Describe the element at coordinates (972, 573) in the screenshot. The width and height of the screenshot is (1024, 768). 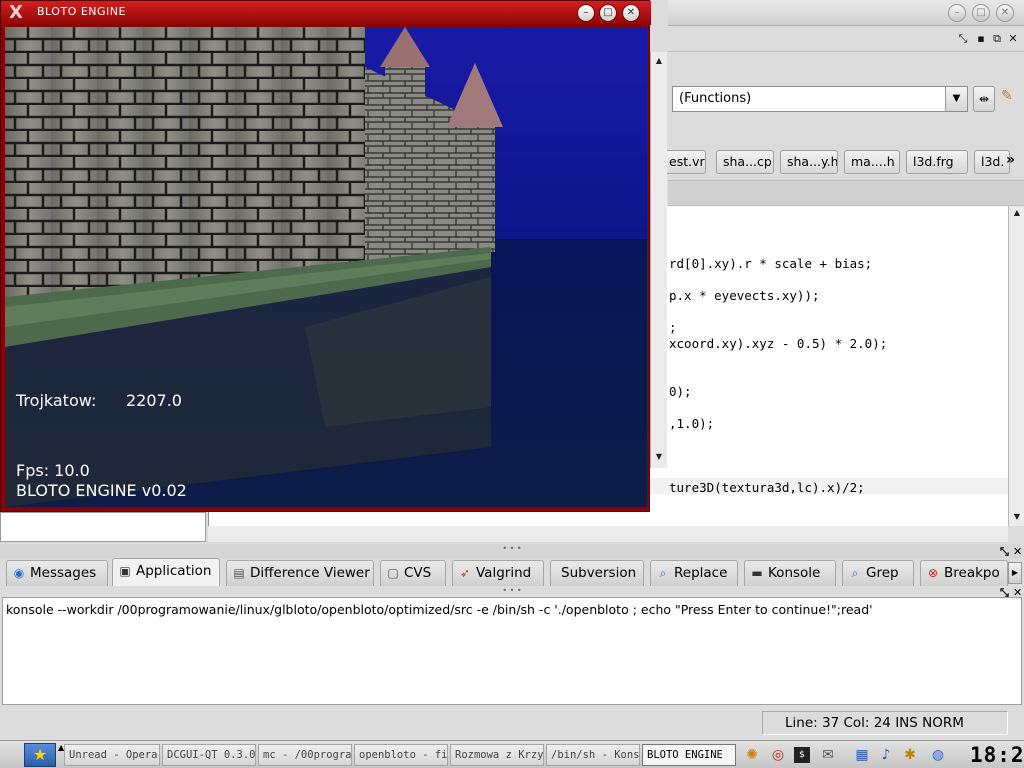
I see `tab-label: Breakpo` at that location.